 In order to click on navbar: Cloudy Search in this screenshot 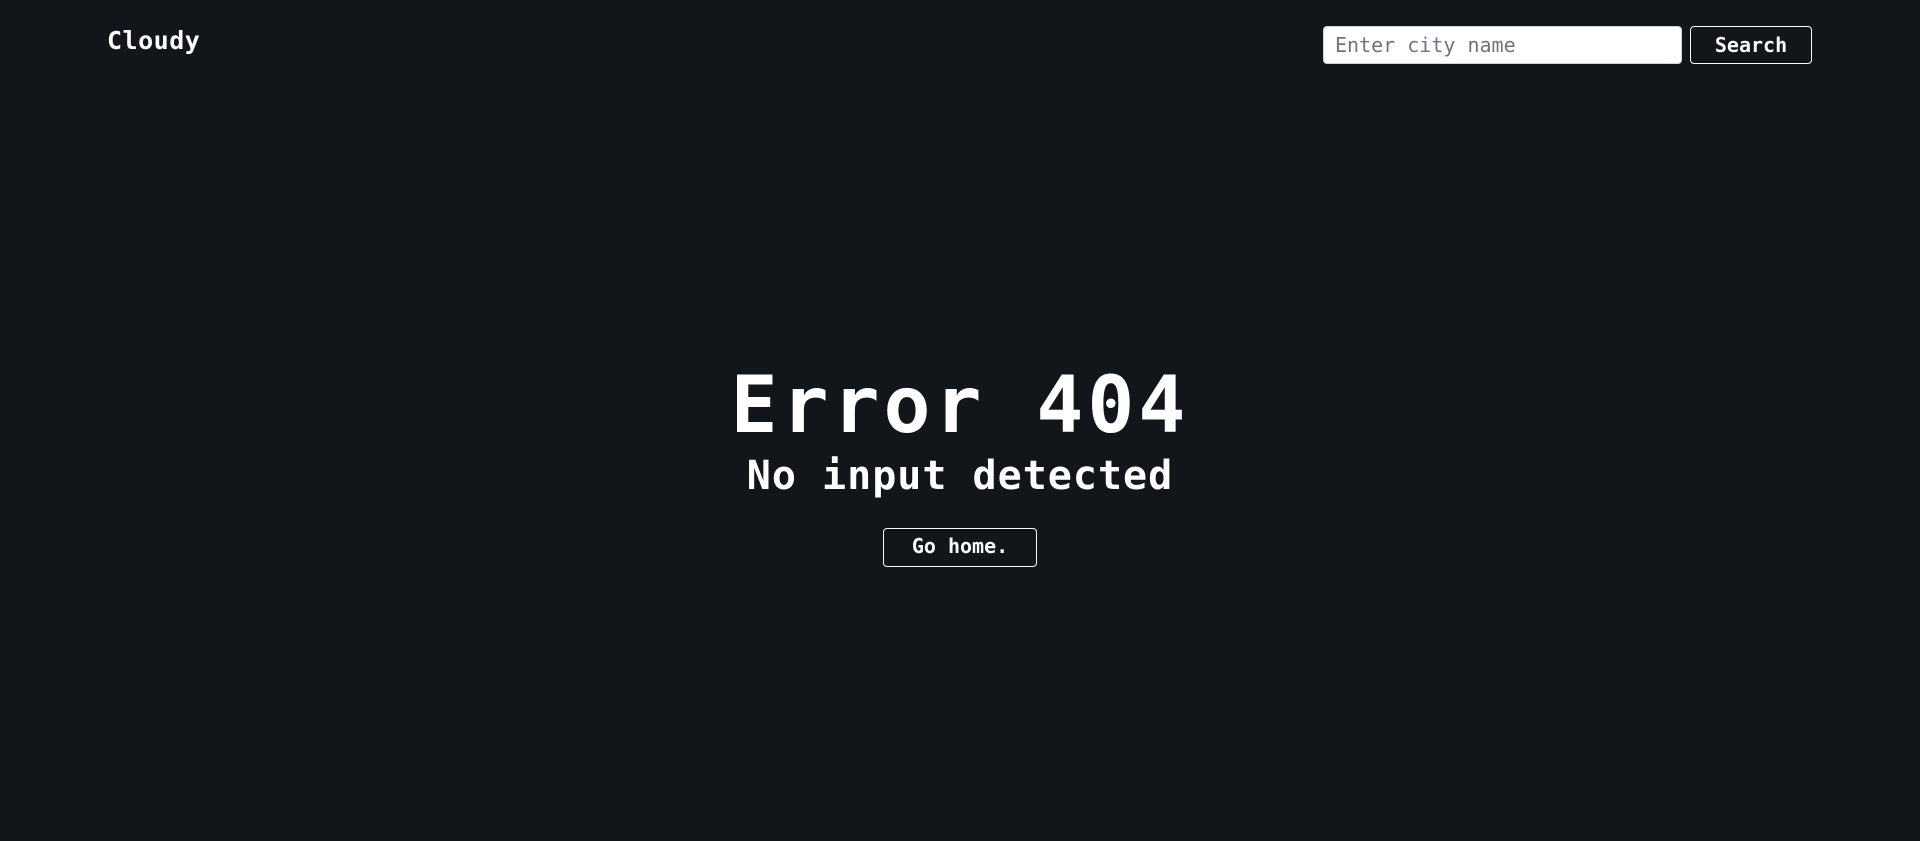, I will do `click(960, 45)`.